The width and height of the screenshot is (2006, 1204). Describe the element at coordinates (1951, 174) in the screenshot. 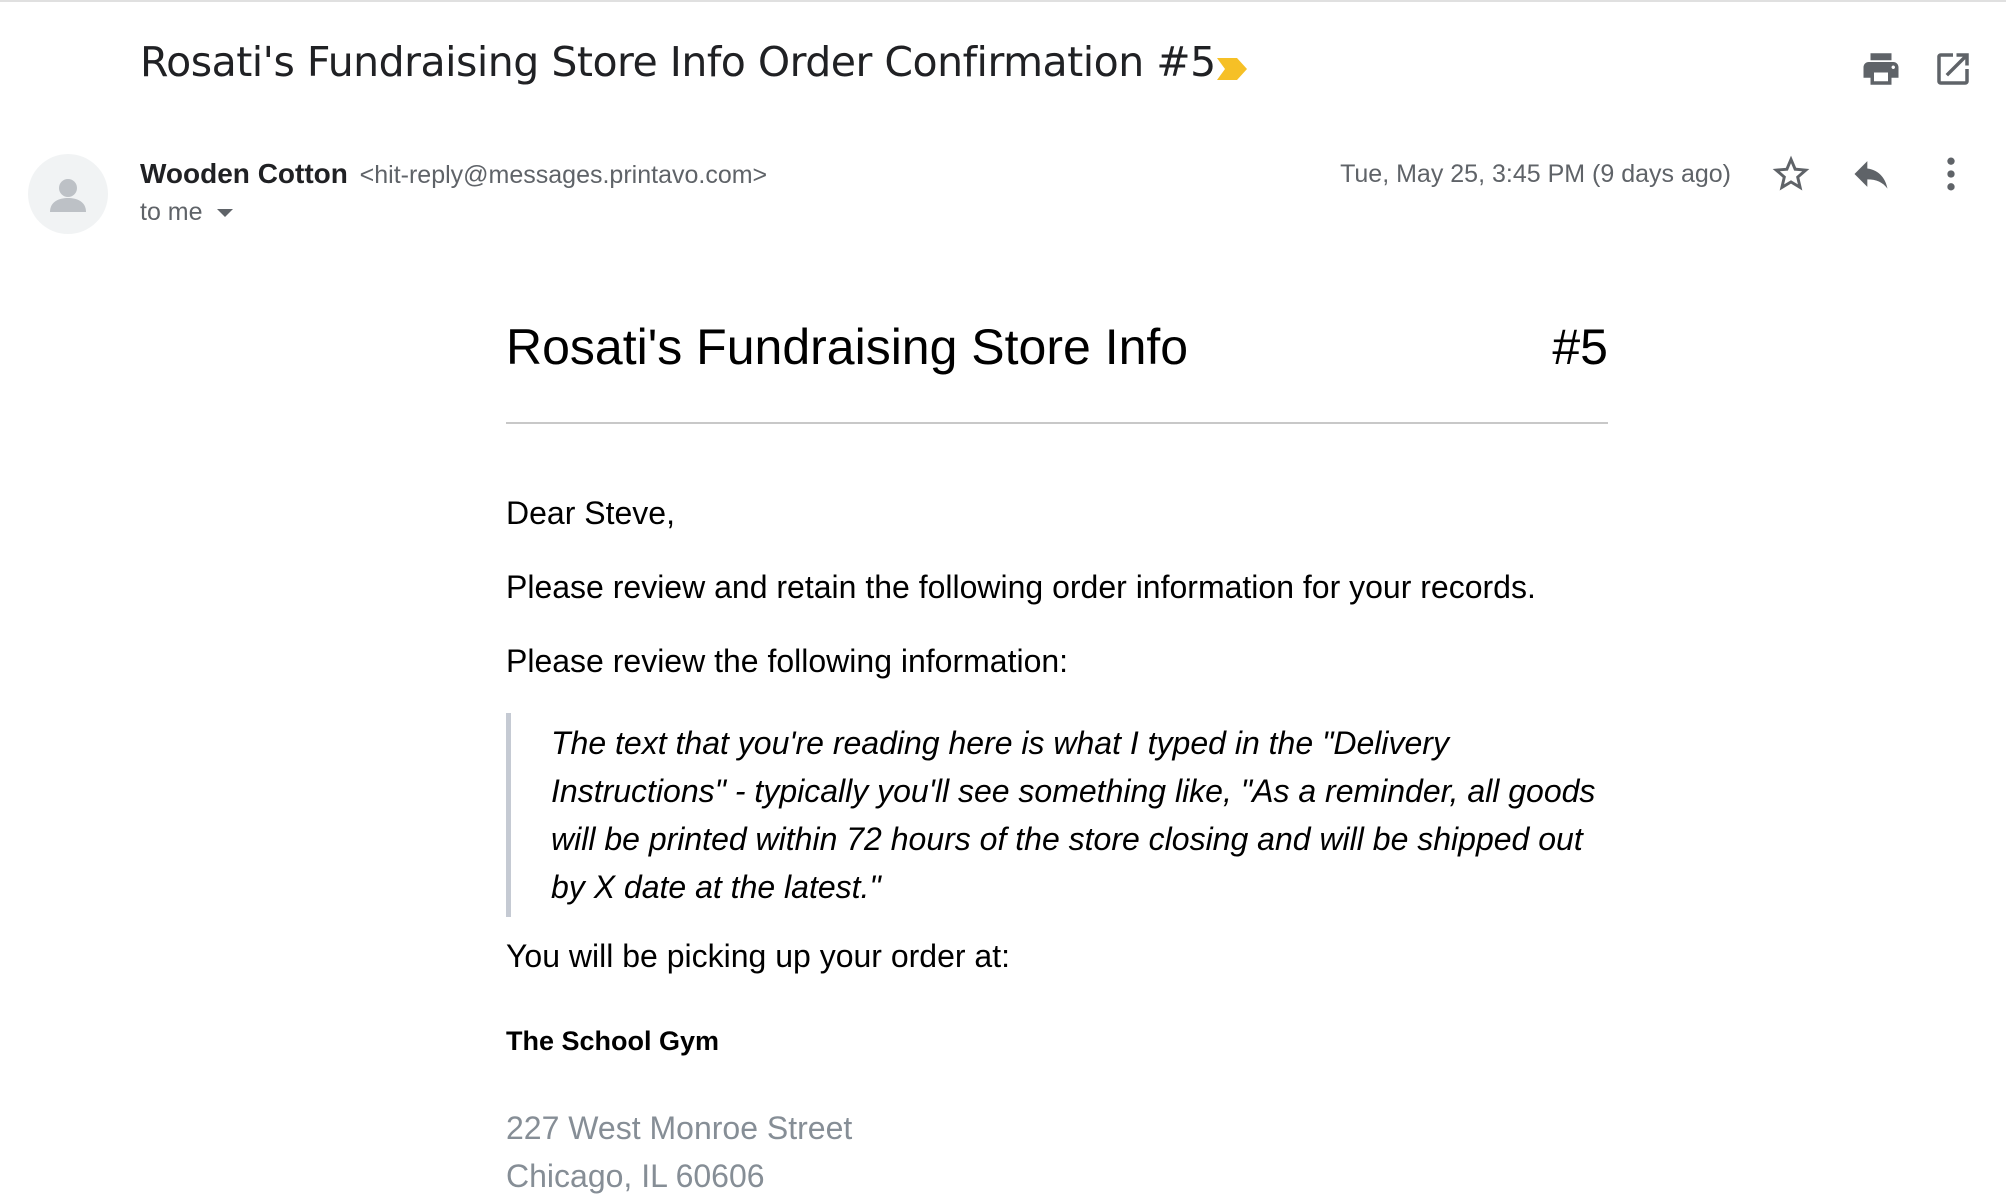

I see `more-vertical-icon` at that location.